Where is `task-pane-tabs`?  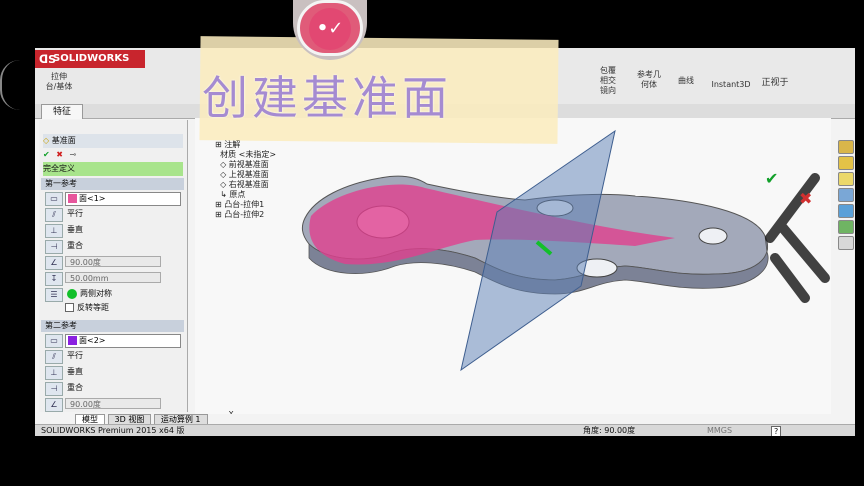 task-pane-tabs is located at coordinates (845, 203).